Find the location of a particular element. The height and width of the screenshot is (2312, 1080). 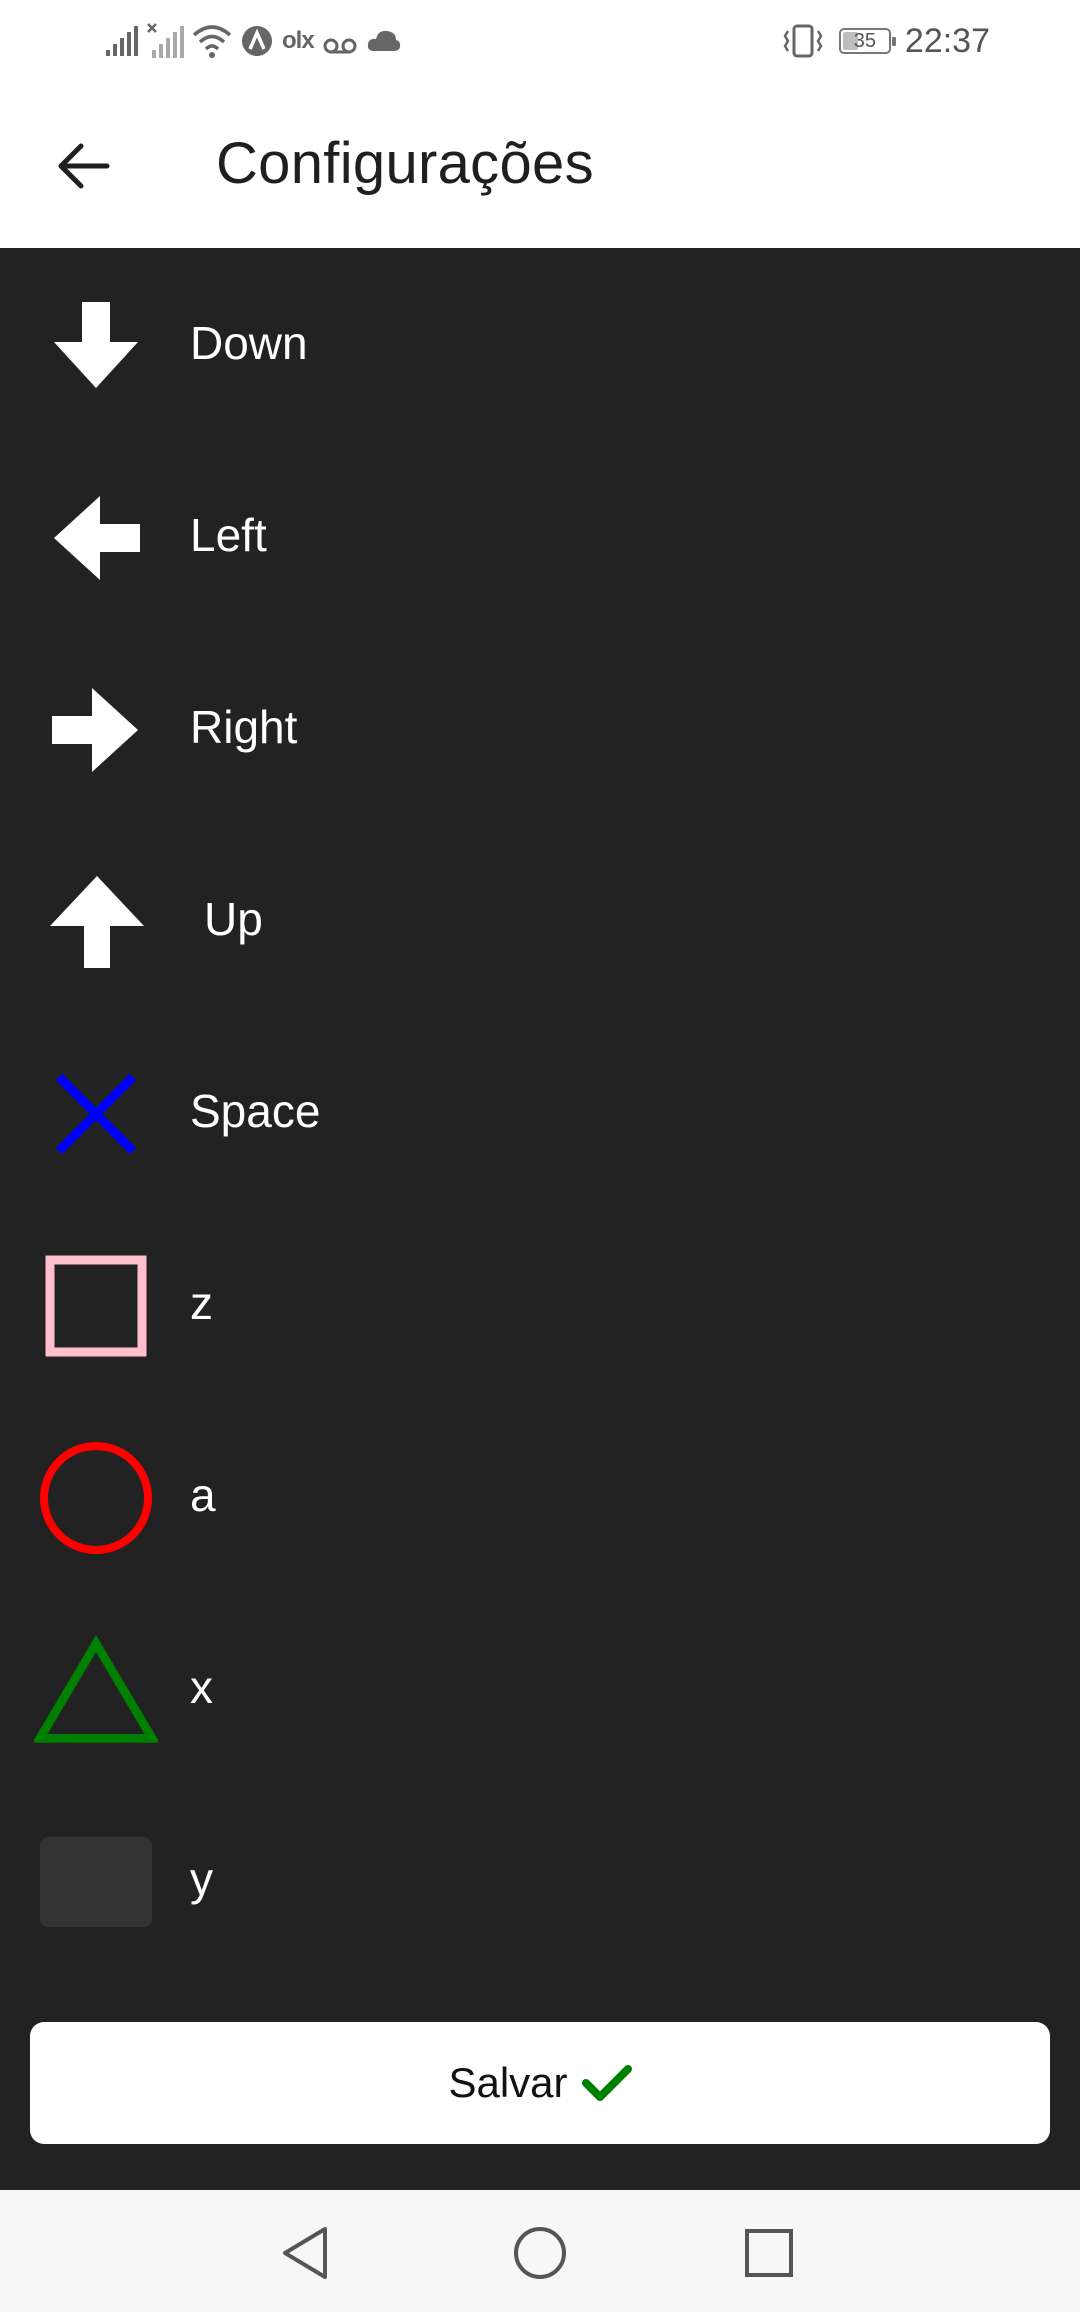

circle-icon is located at coordinates (96, 1498).